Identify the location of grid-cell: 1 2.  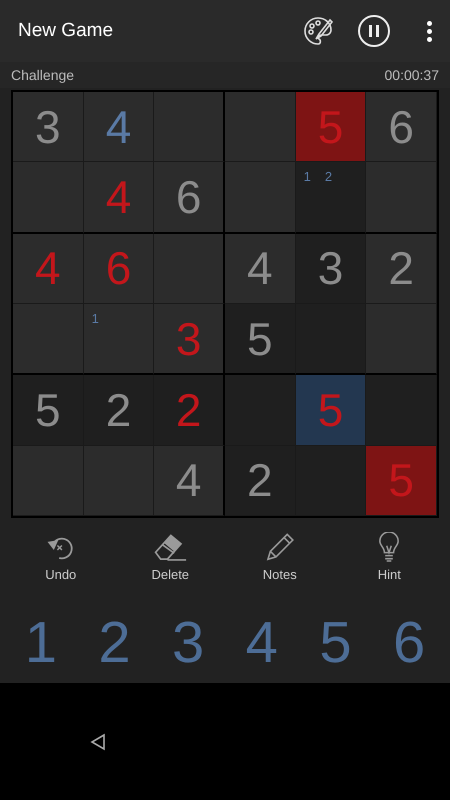
(331, 198).